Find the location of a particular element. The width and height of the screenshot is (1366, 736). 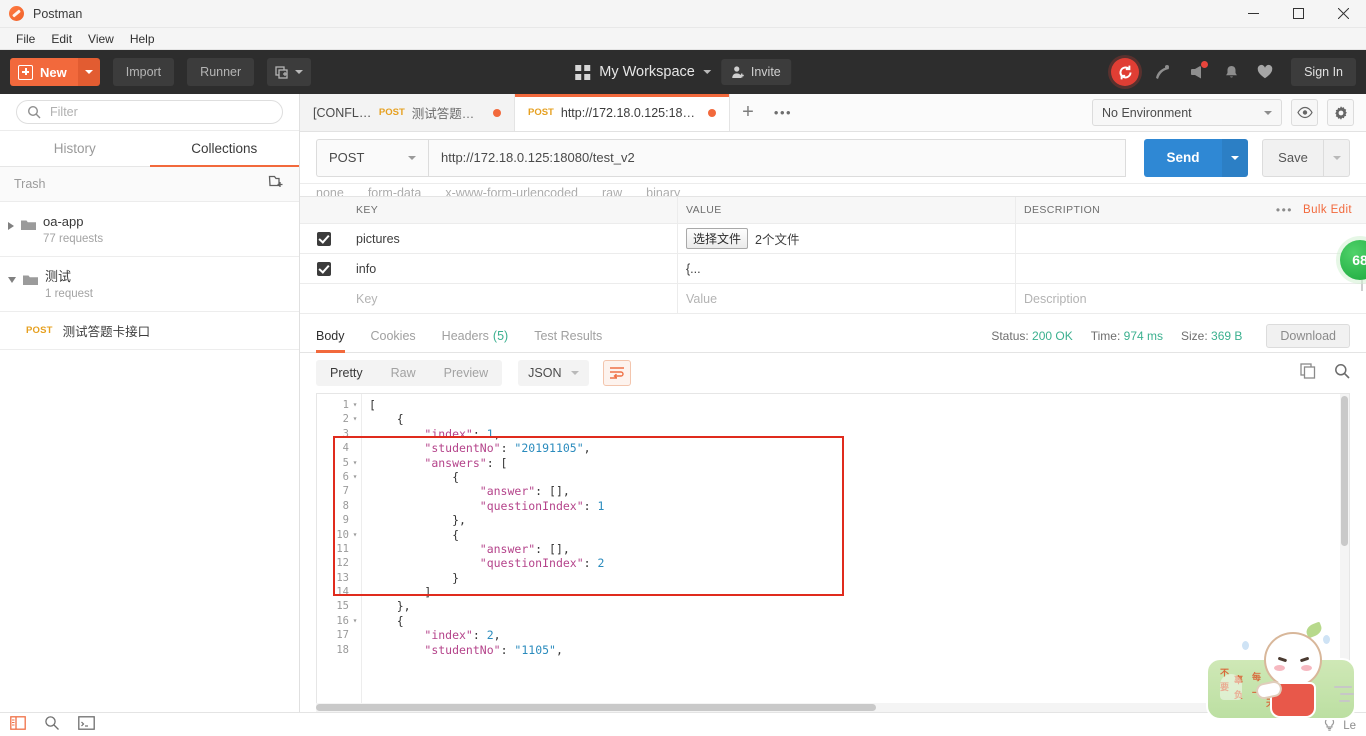

download-button: Download is located at coordinates (1308, 335).